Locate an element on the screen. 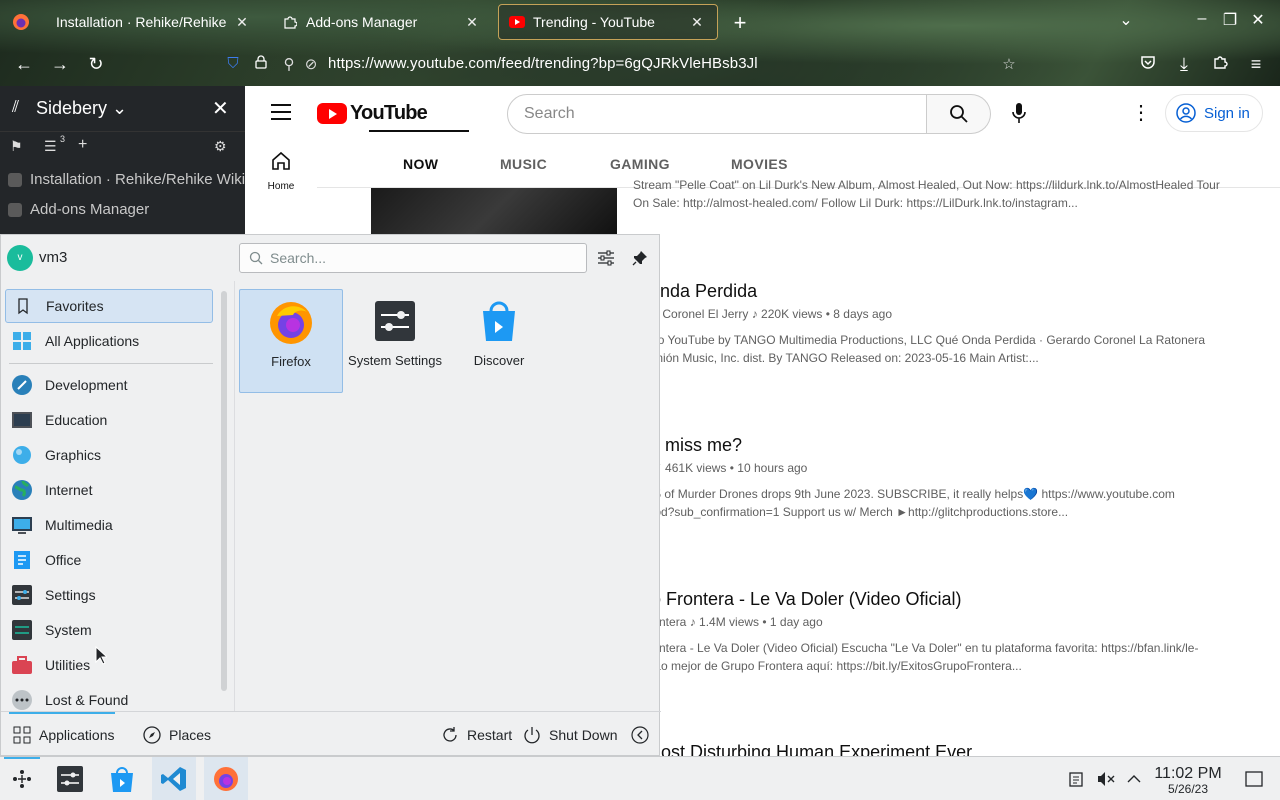  firefox-menu-icon is located at coordinates (21, 22).